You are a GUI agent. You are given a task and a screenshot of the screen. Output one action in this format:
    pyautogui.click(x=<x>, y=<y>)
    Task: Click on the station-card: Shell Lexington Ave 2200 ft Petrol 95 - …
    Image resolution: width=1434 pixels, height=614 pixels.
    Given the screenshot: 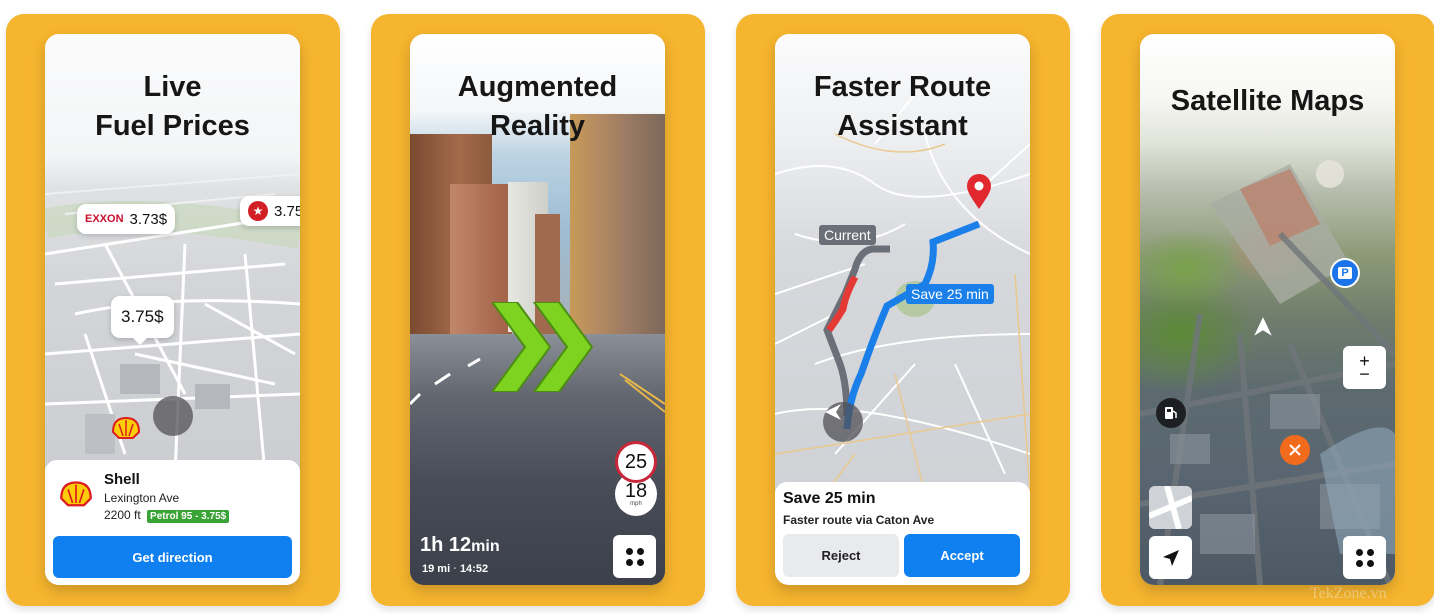 What is the action you would take?
    pyautogui.click(x=172, y=522)
    